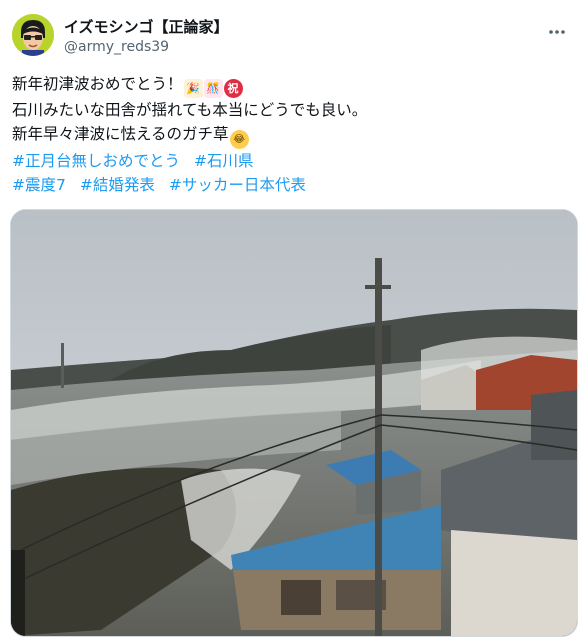  I want to click on hashtag-link: #サッカー日本代表, so click(237, 185).